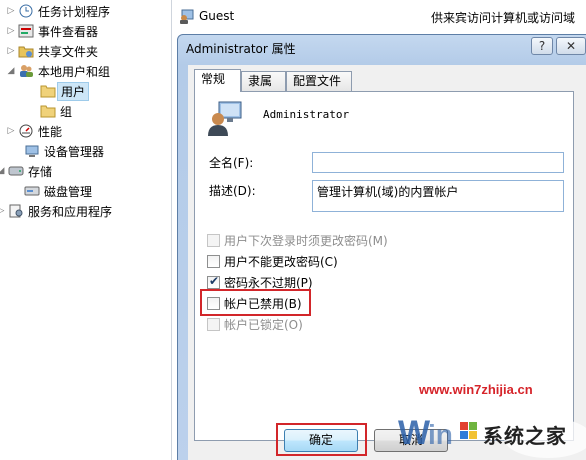 The width and height of the screenshot is (586, 460). I want to click on watermark-brand: 系统之家, so click(525, 436).